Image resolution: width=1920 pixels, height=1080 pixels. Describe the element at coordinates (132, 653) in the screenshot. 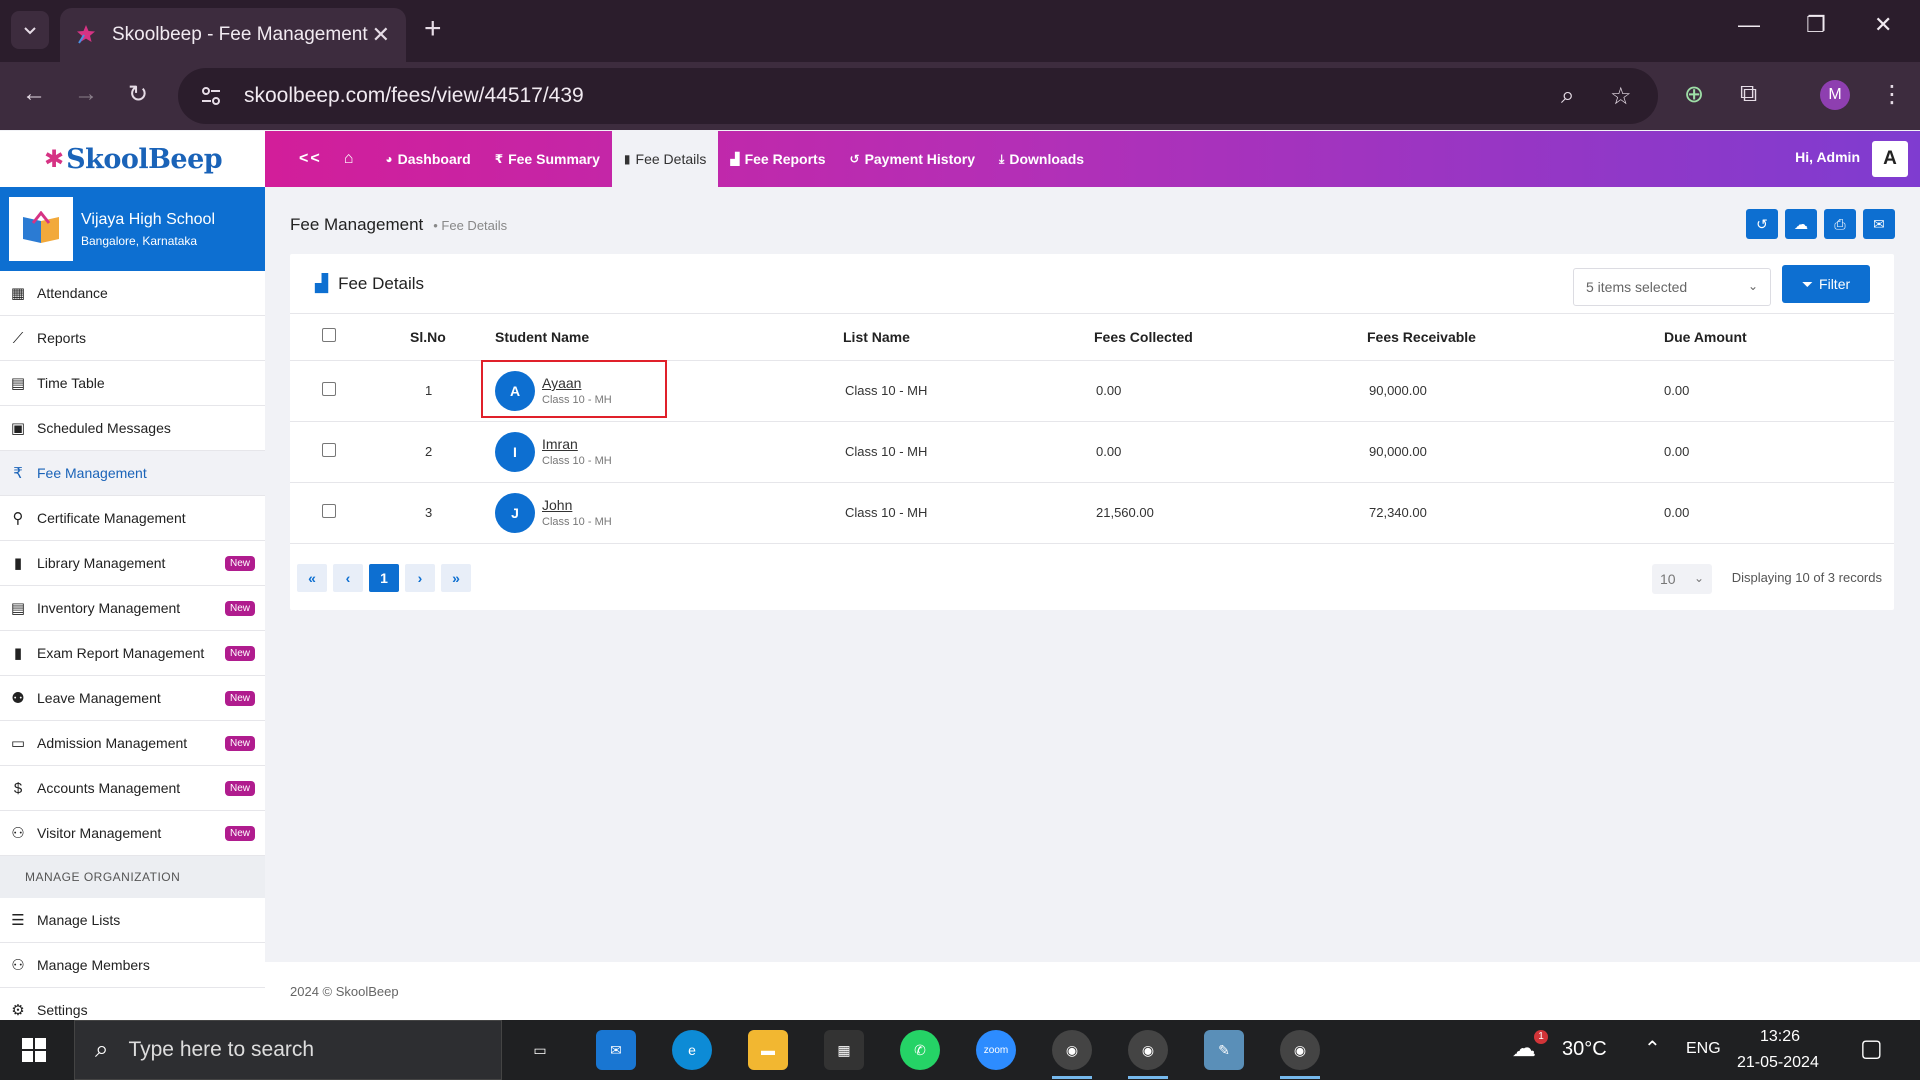

I see `sidebar-item-exam-report-management: ▮ Exam Report Management New` at that location.